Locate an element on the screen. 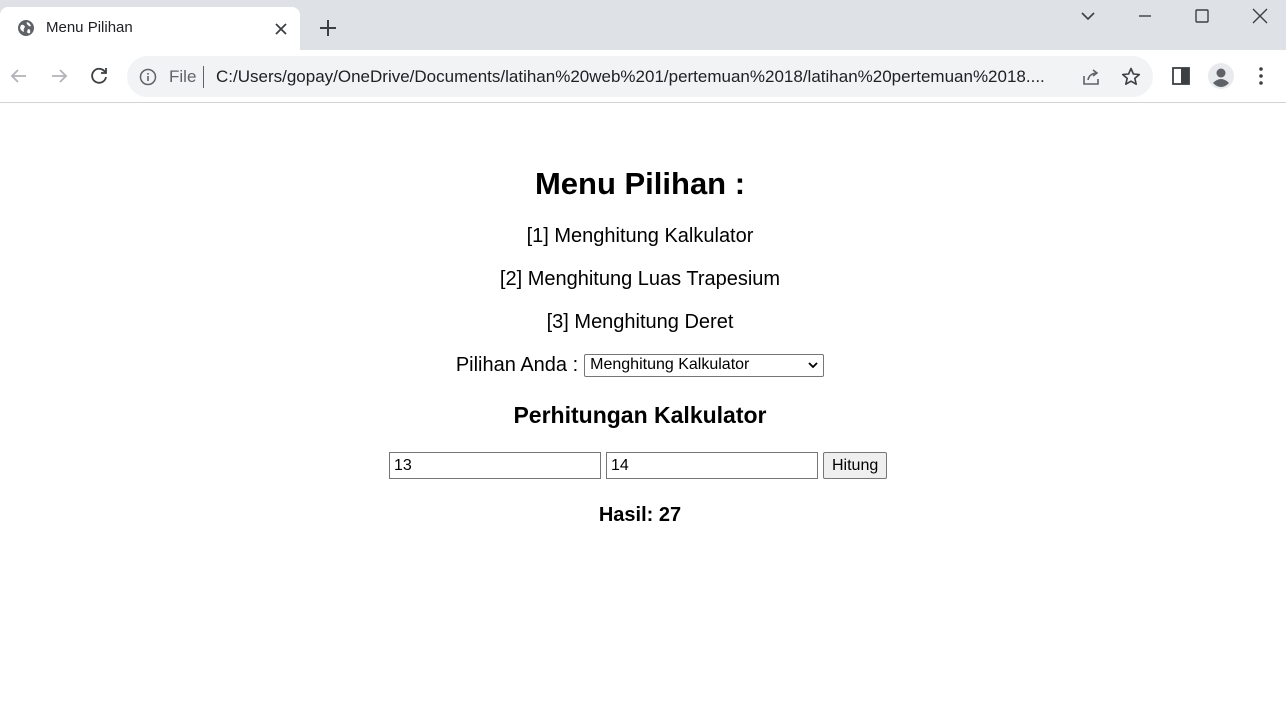 This screenshot has height=726, width=1286. menu-select: Menghitung Kalkulator is located at coordinates (704, 365).